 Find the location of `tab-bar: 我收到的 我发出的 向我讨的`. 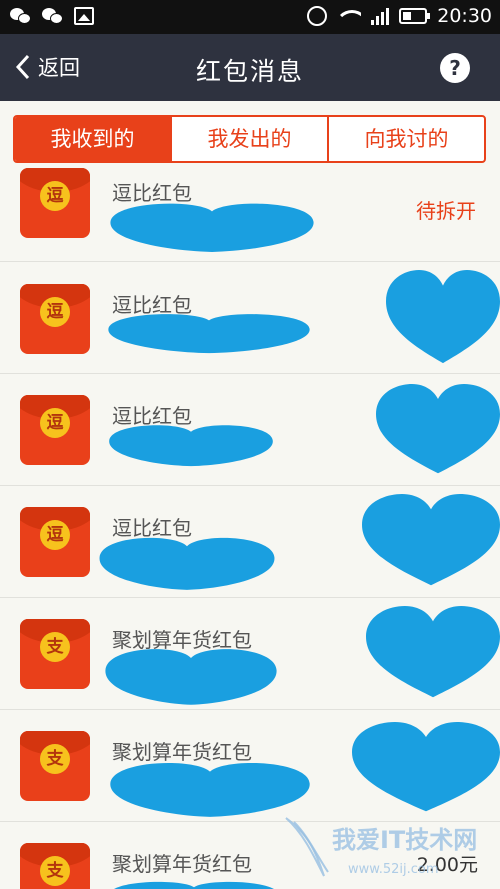

tab-bar: 我收到的 我发出的 向我讨的 is located at coordinates (249, 139).